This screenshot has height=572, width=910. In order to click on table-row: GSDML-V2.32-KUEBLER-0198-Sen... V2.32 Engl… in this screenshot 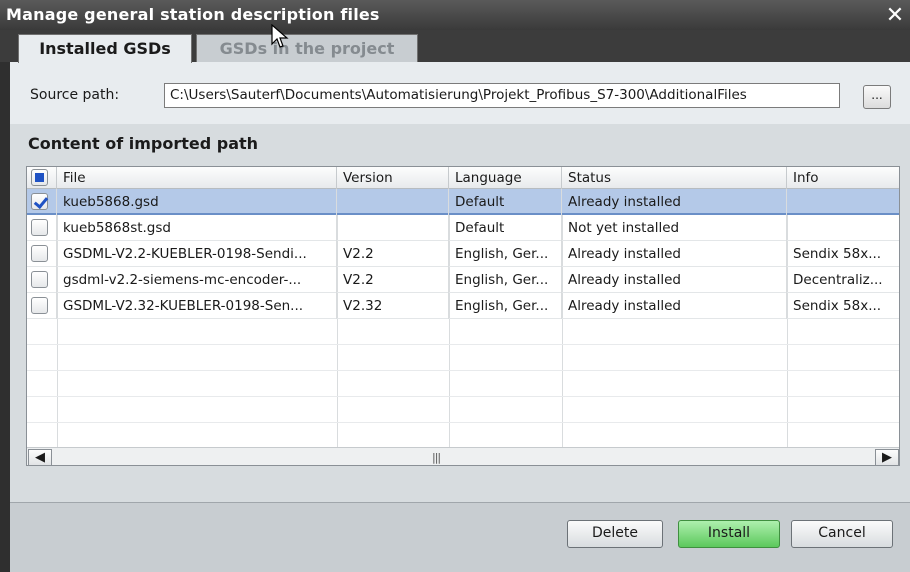, I will do `click(463, 306)`.